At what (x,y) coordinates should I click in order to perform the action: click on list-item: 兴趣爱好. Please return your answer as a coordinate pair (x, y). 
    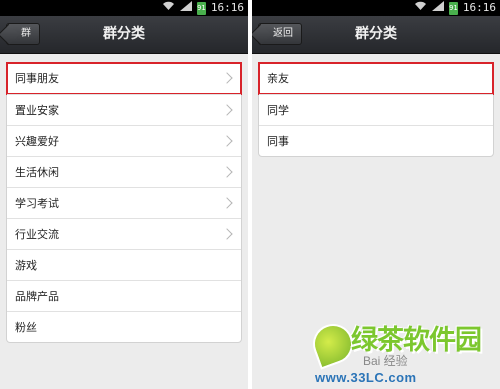
    Looking at the image, I should click on (124, 140).